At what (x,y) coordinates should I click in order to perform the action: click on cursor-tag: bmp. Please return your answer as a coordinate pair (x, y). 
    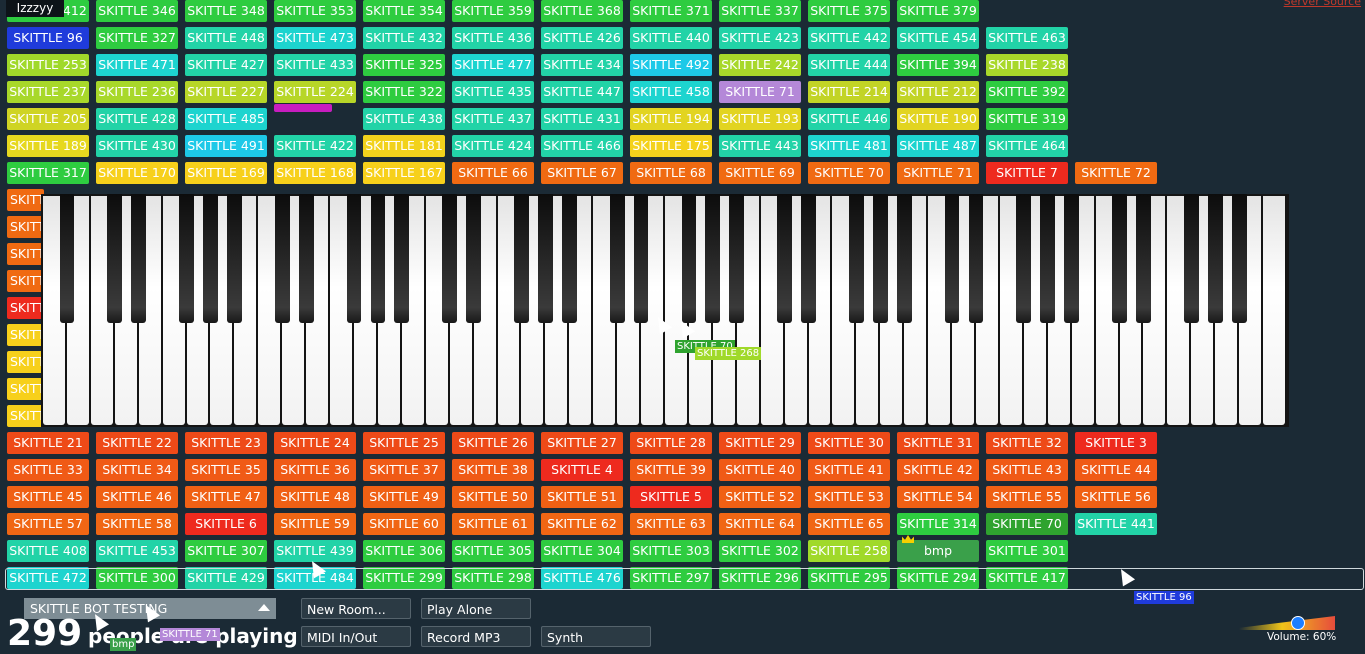
    Looking at the image, I should click on (123, 644).